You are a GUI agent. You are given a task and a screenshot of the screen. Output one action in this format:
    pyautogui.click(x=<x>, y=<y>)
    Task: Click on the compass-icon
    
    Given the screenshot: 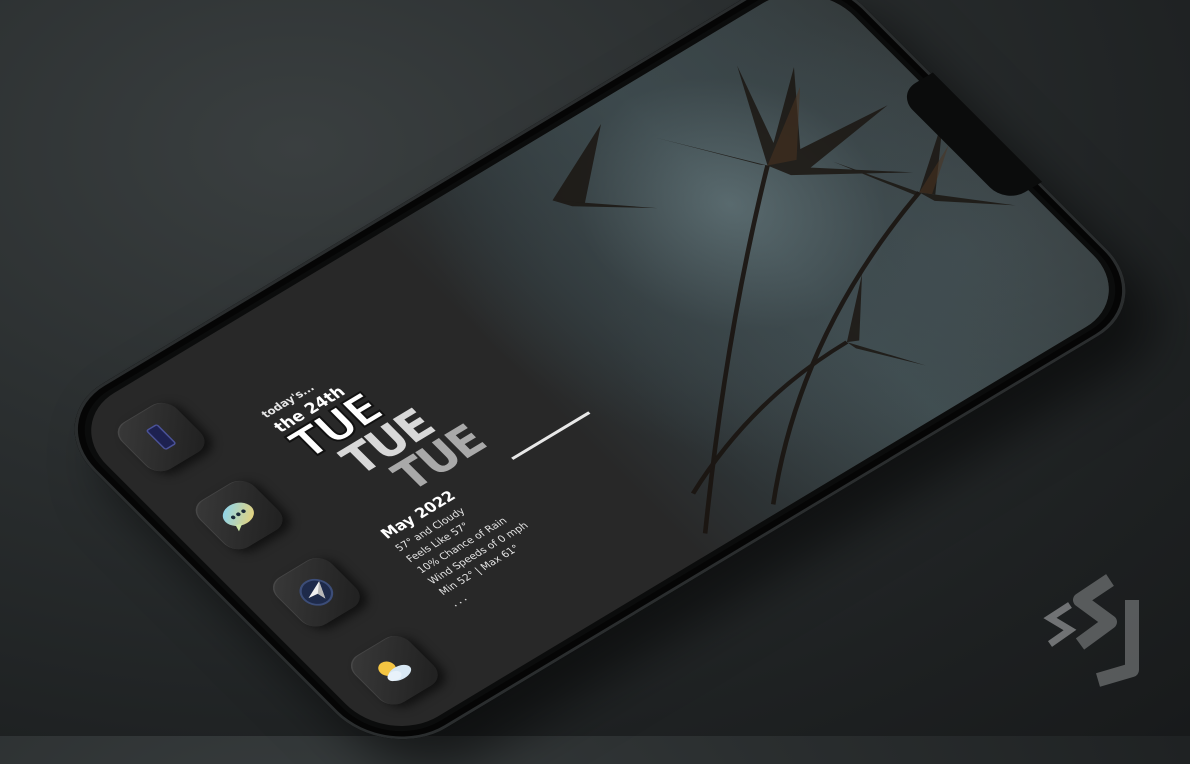 What is the action you would take?
    pyautogui.click(x=316, y=592)
    